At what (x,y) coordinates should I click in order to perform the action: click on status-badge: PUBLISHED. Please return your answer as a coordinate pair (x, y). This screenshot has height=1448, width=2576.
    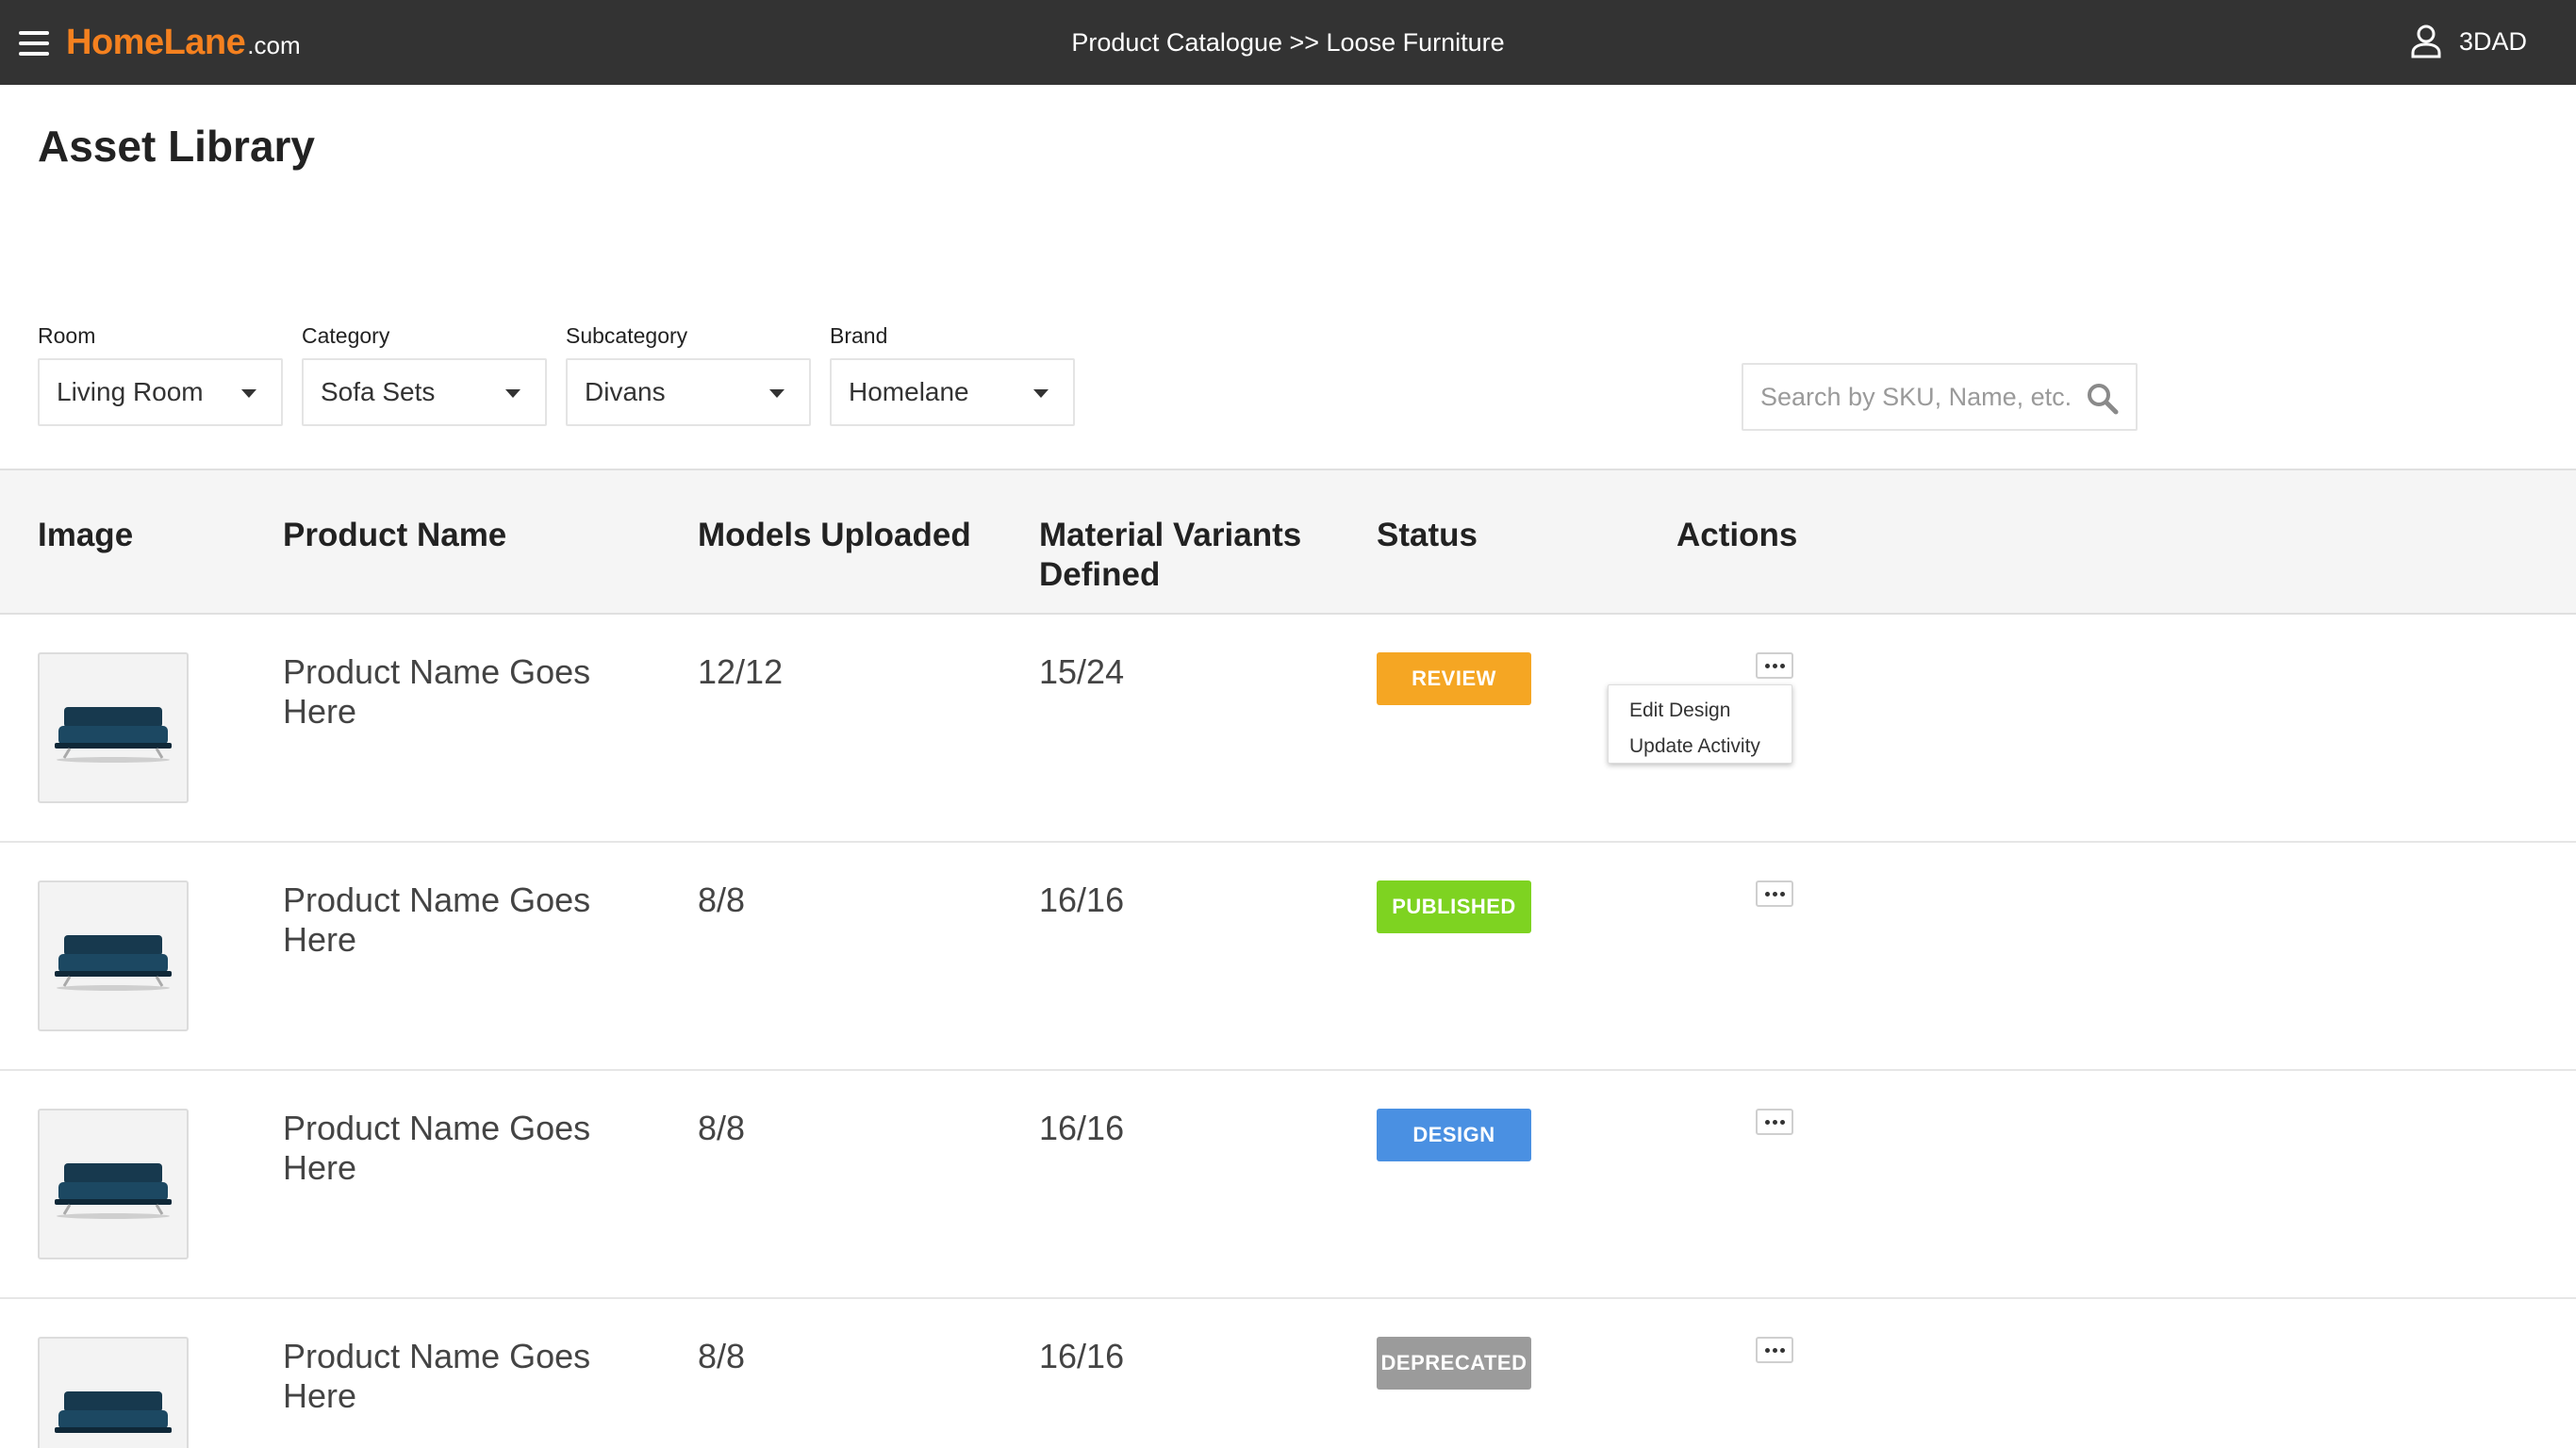
    Looking at the image, I should click on (1454, 906).